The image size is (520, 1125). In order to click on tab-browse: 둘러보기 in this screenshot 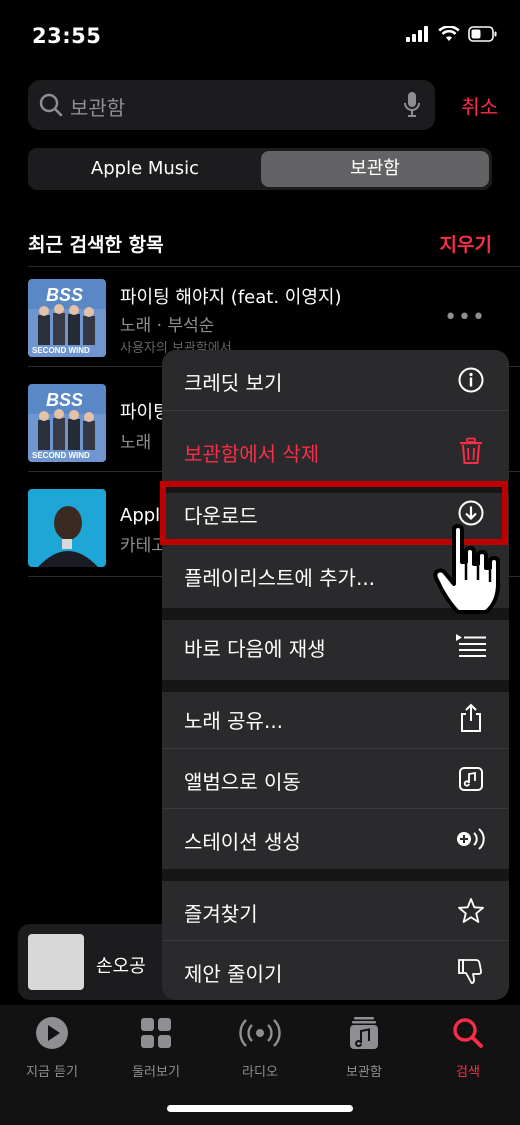, I will do `click(156, 1047)`.